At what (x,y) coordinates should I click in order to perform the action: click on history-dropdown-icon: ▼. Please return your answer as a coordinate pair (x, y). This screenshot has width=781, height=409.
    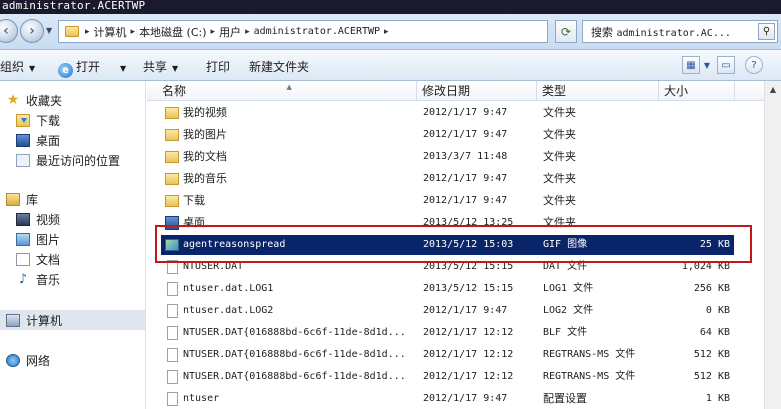
    Looking at the image, I should click on (49, 30).